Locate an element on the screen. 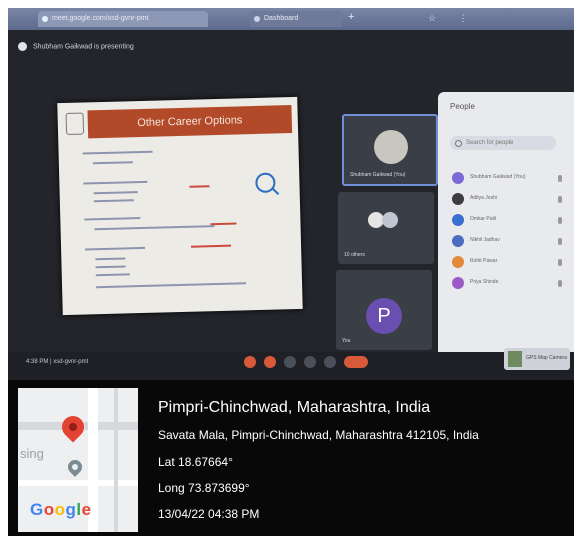  participant-name: Aditya Joshi is located at coordinates (483, 198).